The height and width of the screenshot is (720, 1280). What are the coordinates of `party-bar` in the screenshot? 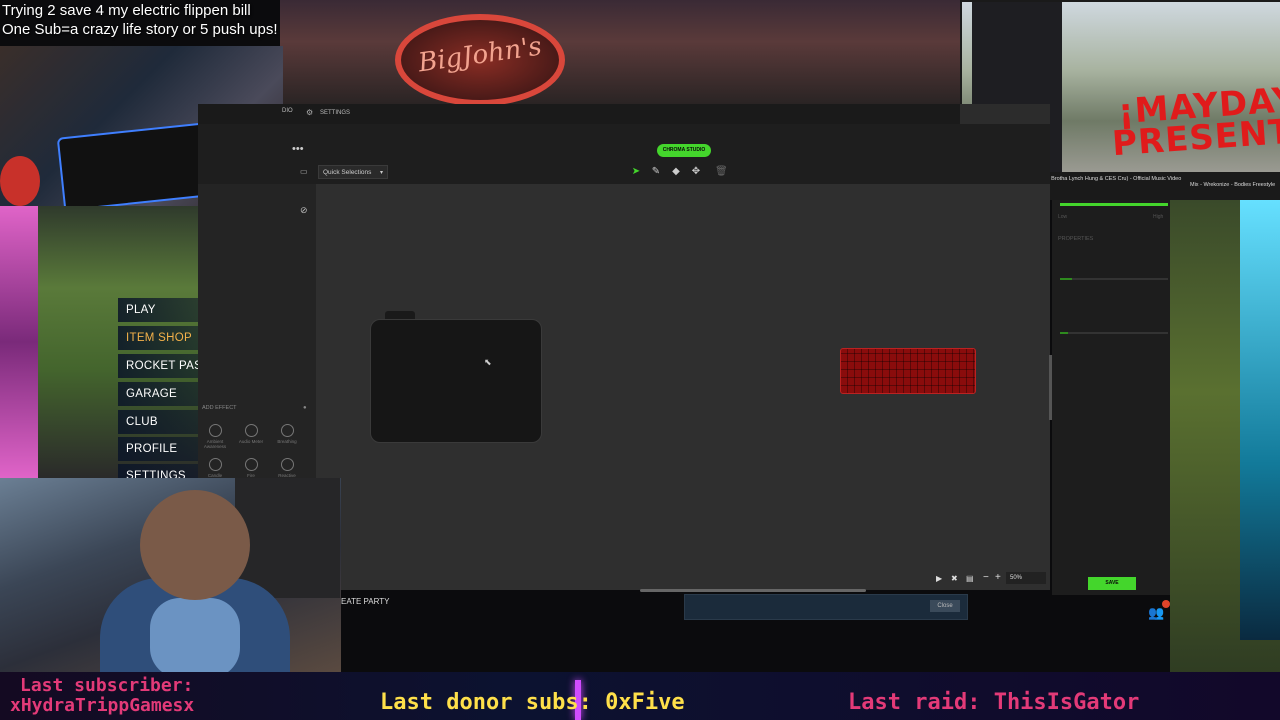 It's located at (826, 607).